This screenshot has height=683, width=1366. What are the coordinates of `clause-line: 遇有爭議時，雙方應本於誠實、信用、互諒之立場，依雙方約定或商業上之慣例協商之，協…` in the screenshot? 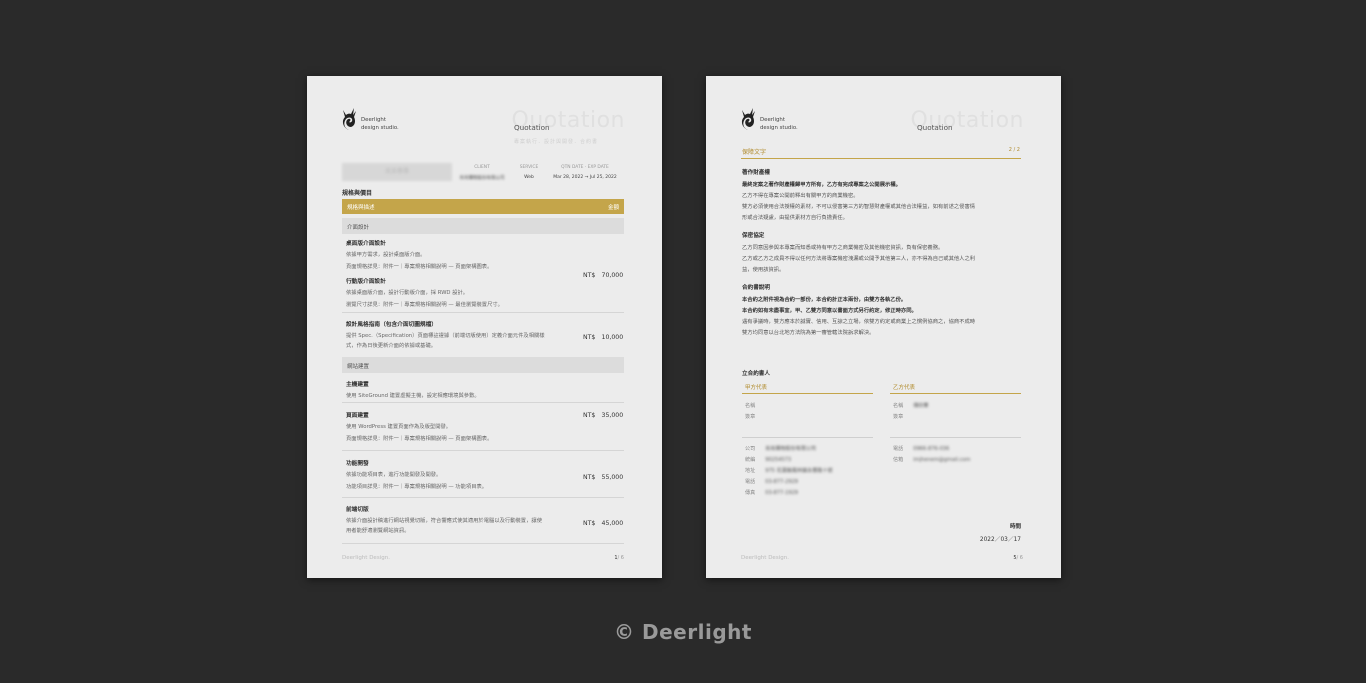 It's located at (859, 322).